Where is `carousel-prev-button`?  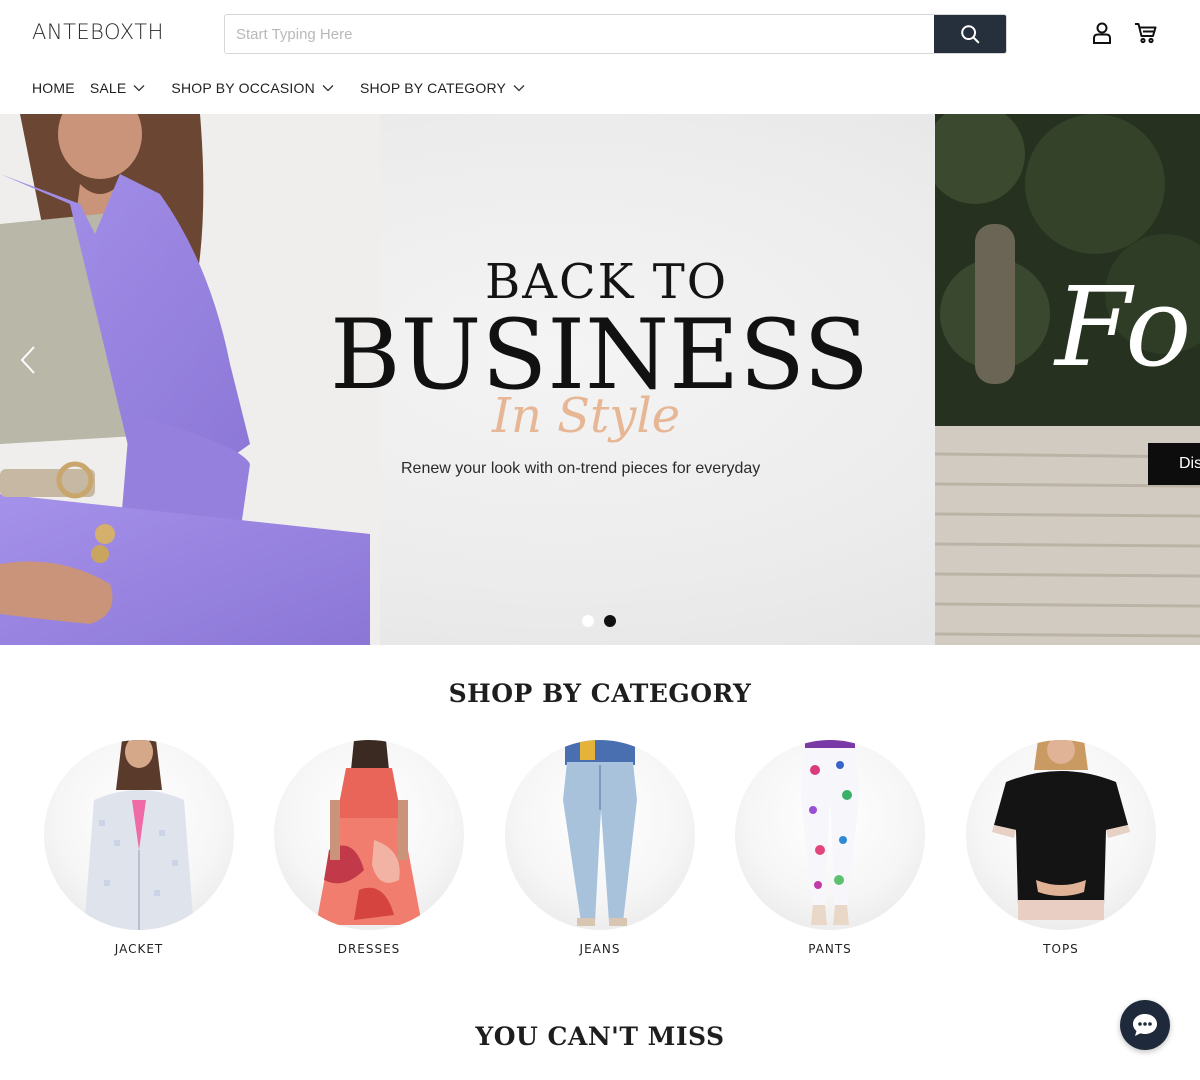 carousel-prev-button is located at coordinates (28, 360).